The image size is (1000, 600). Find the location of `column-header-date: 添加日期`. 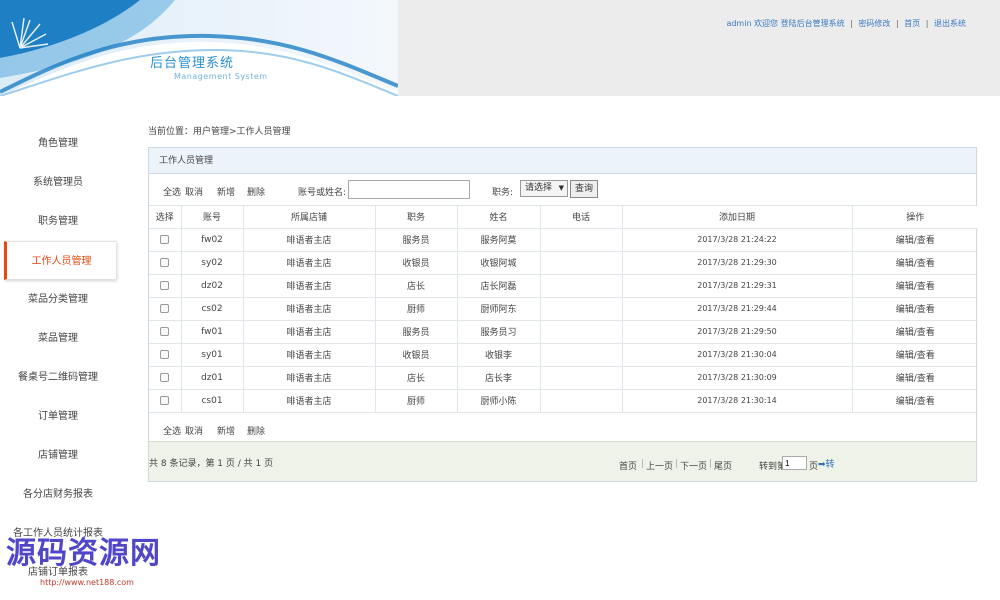

column-header-date: 添加日期 is located at coordinates (737, 217).